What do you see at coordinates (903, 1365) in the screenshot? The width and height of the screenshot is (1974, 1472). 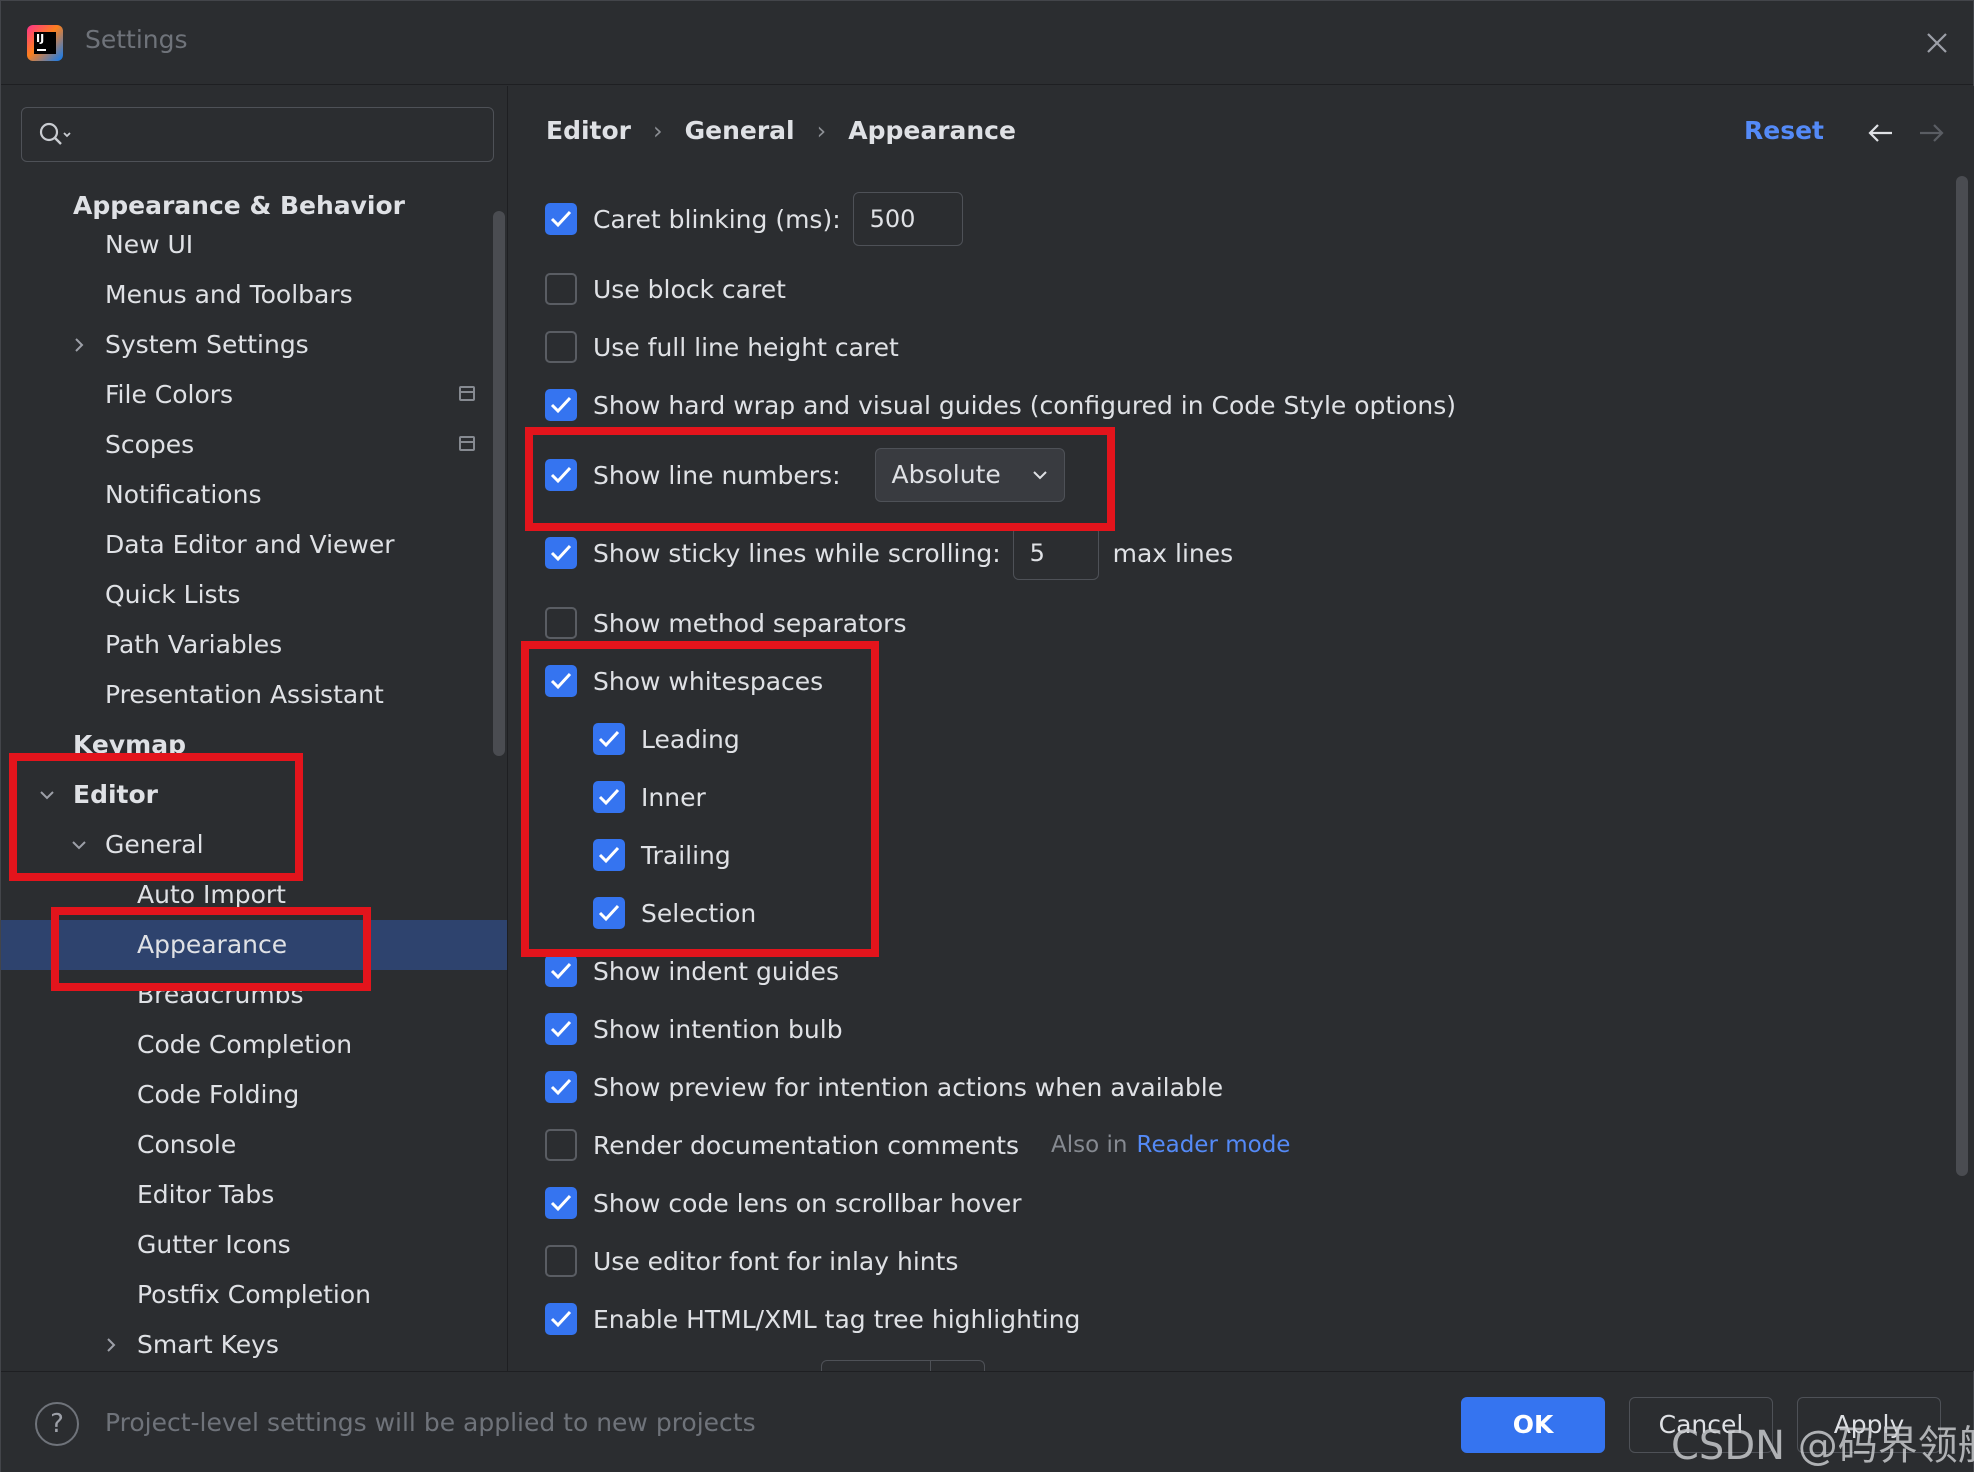 I see `partial-control` at bounding box center [903, 1365].